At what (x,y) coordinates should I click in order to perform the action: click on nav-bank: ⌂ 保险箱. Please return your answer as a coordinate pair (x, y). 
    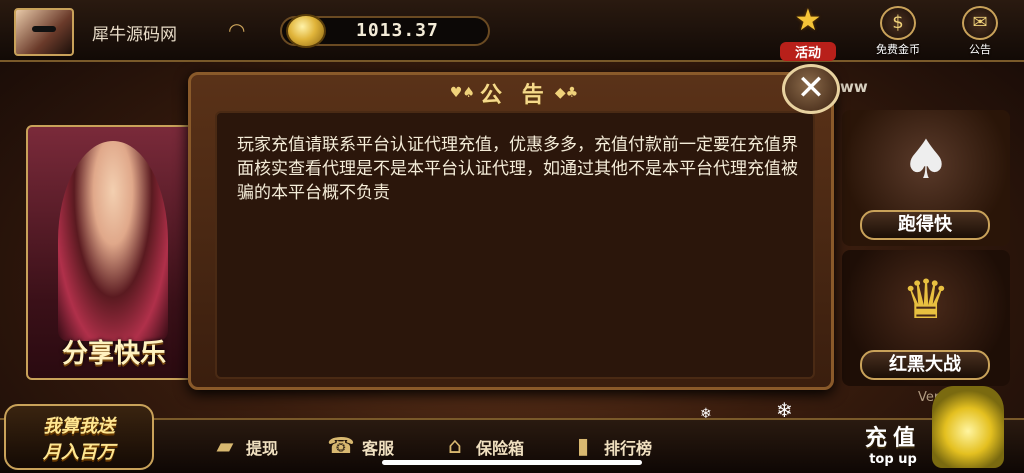
    Looking at the image, I should click on (482, 447).